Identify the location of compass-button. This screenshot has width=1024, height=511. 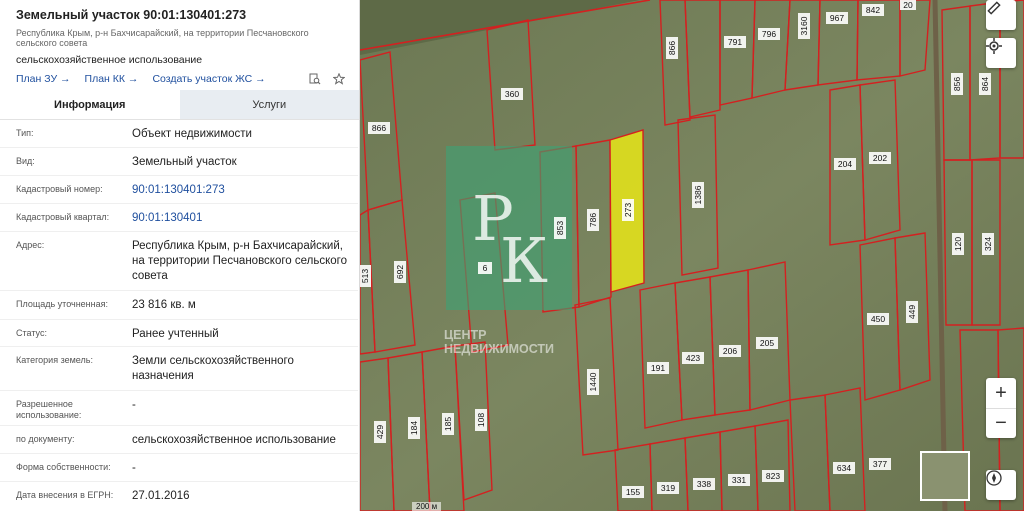
(1001, 485).